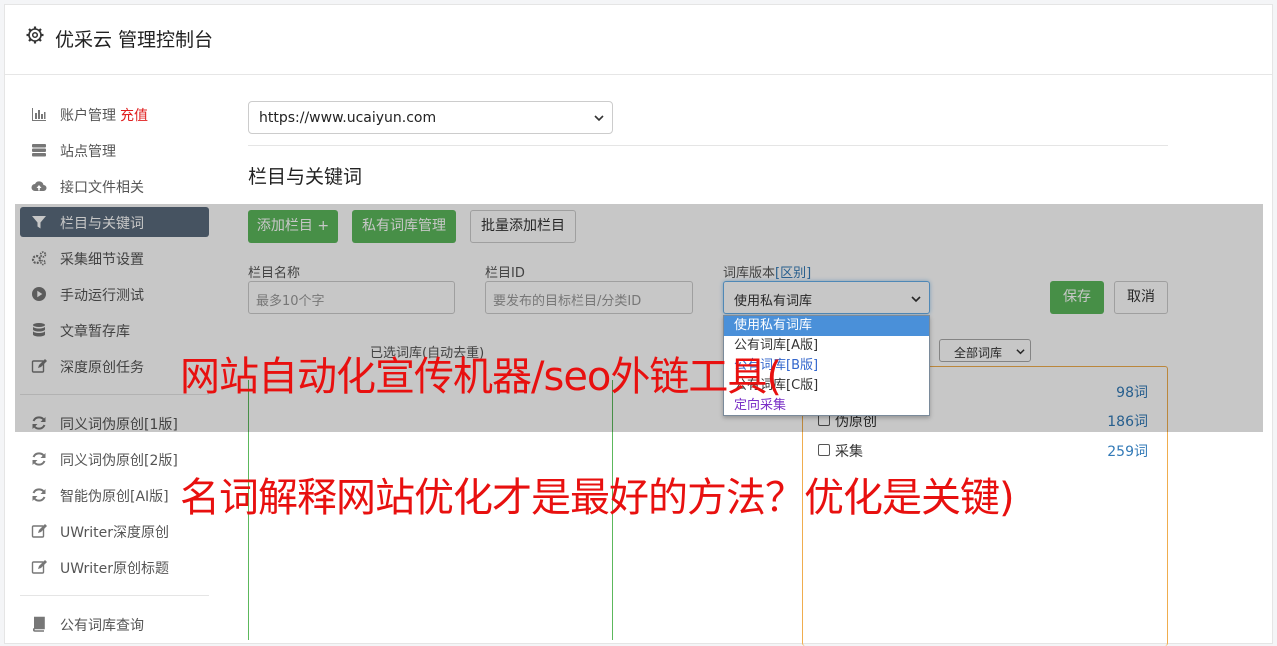 This screenshot has width=1277, height=646. What do you see at coordinates (39, 150) in the screenshot?
I see `server-icon` at bounding box center [39, 150].